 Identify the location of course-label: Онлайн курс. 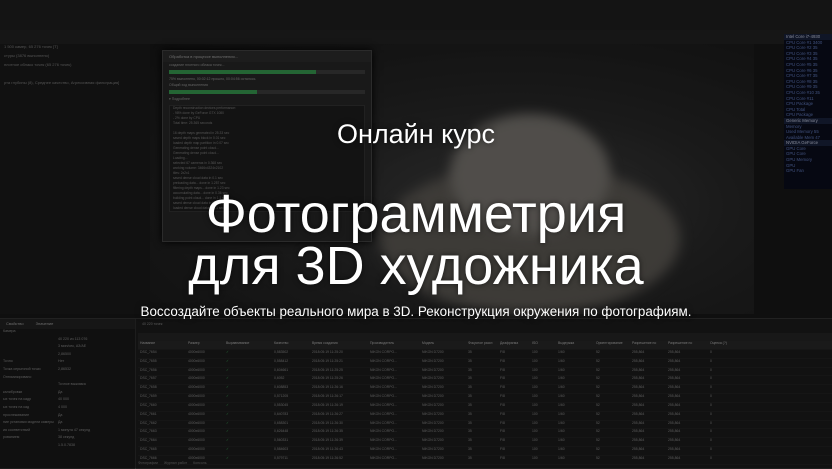
(415, 134).